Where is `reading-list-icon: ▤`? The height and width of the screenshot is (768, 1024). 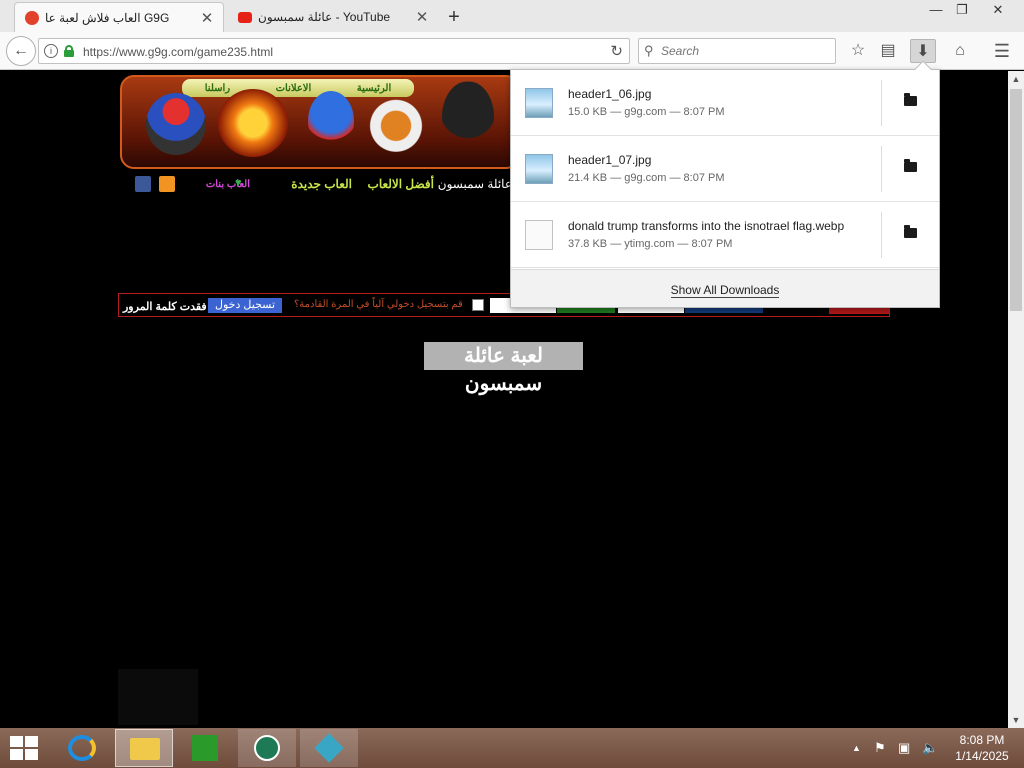
reading-list-icon: ▤ is located at coordinates (888, 51).